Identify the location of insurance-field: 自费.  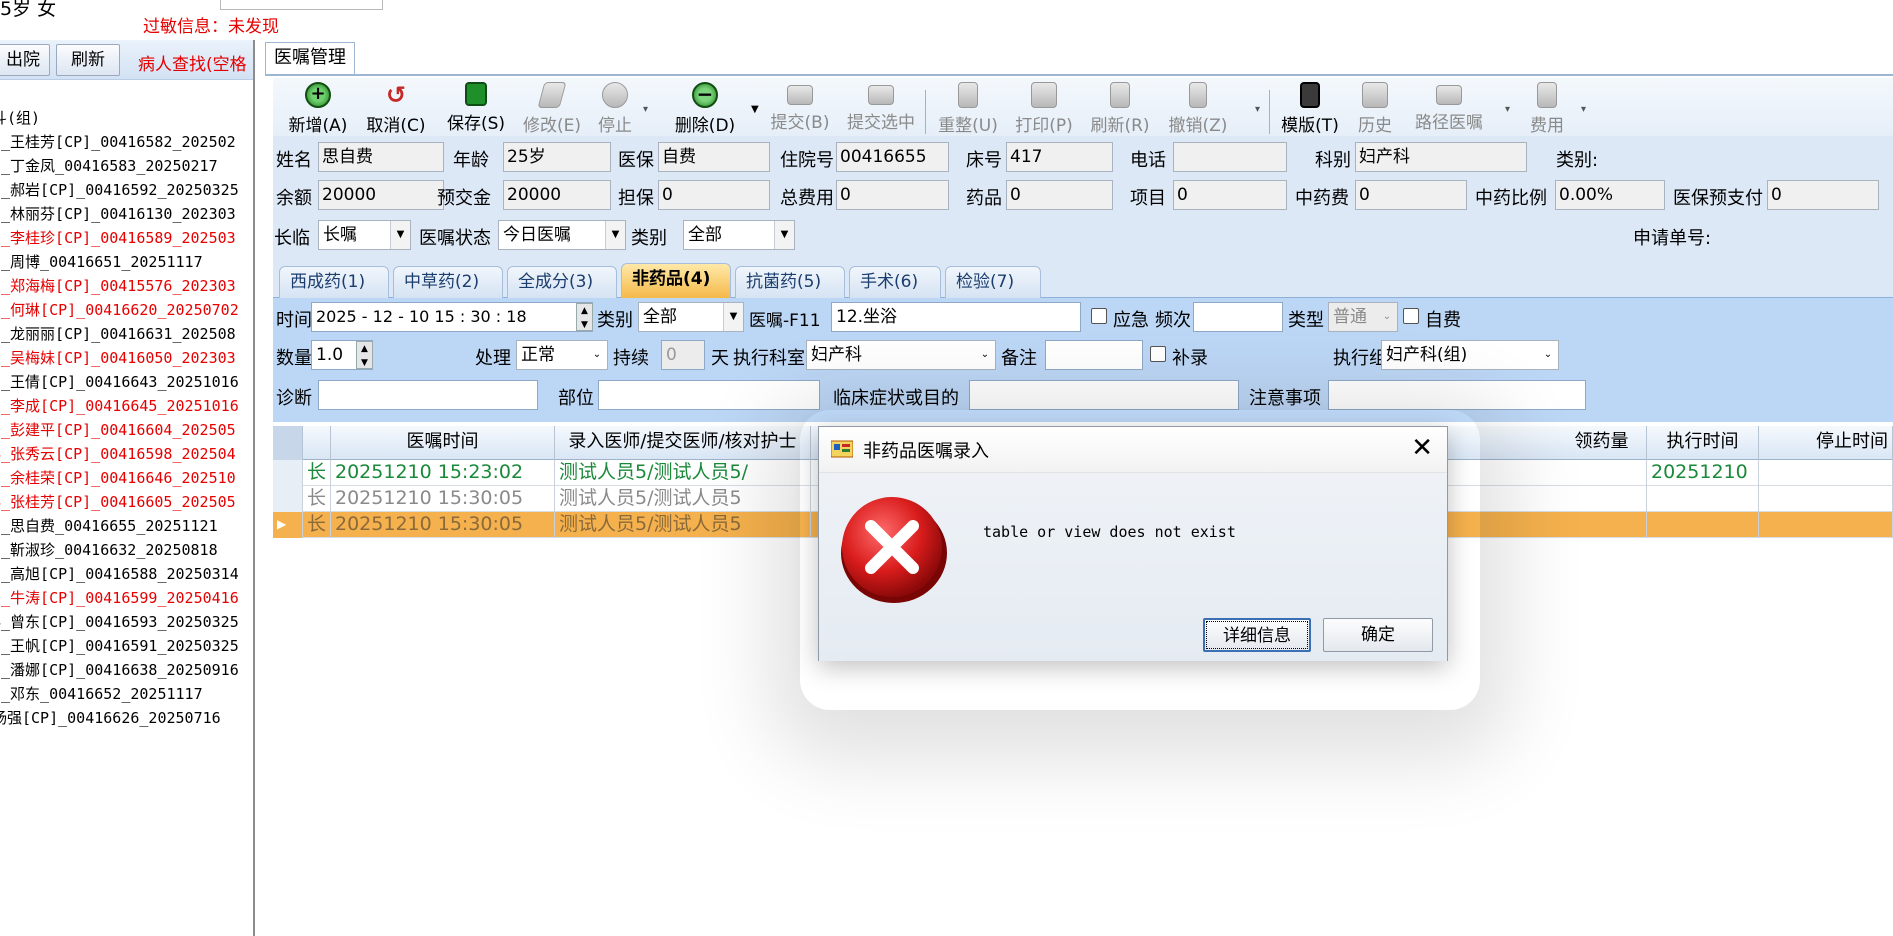
(714, 157).